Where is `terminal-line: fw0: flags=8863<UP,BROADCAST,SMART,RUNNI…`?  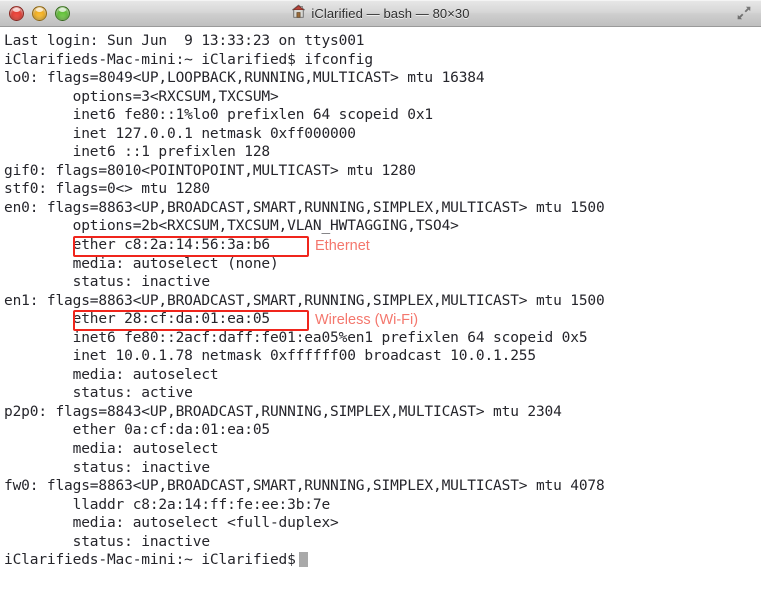
terminal-line: fw0: flags=8863<UP,BROADCAST,SMART,RUNNI… is located at coordinates (304, 486).